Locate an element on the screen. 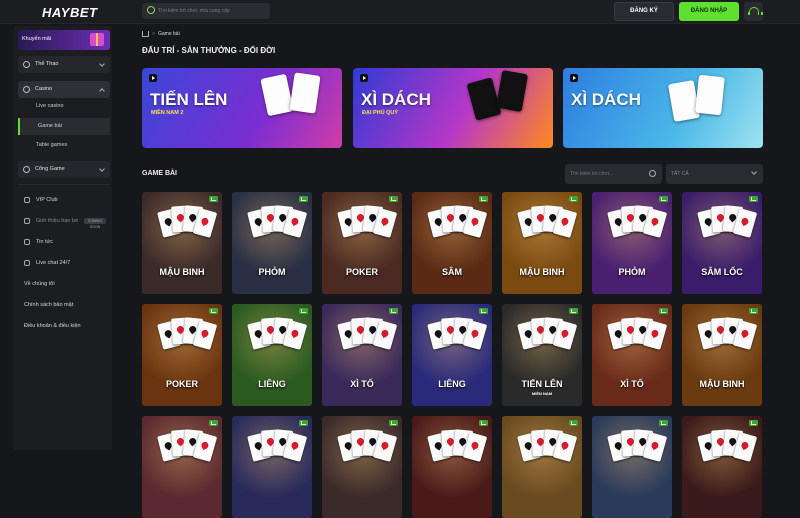 The height and width of the screenshot is (518, 800). sidebar-item-news: Tin tức is located at coordinates (64, 242).